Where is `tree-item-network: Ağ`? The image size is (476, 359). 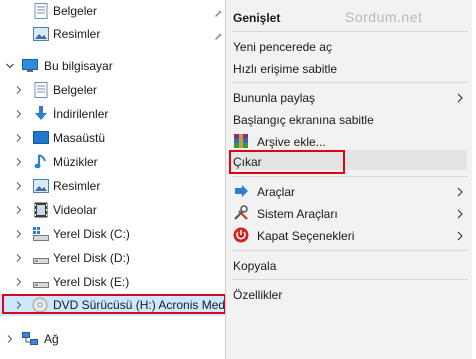 tree-item-network: Ağ is located at coordinates (116, 339).